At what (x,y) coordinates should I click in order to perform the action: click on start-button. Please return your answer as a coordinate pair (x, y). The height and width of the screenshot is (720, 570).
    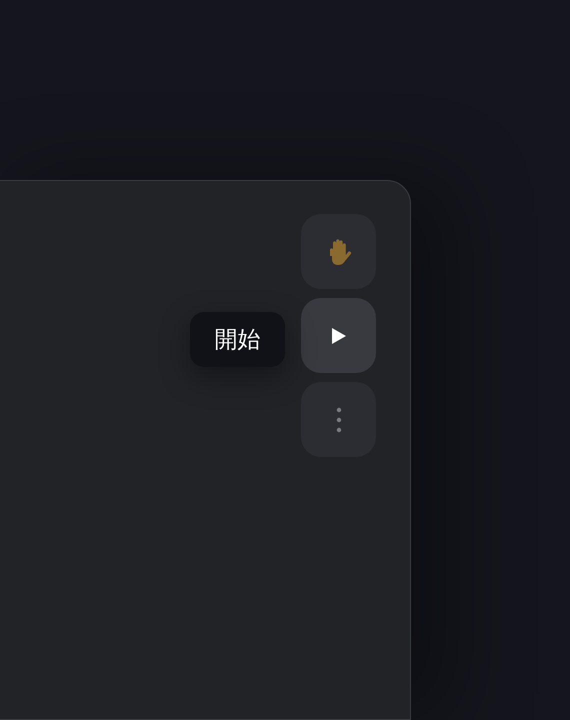
    Looking at the image, I should click on (338, 335).